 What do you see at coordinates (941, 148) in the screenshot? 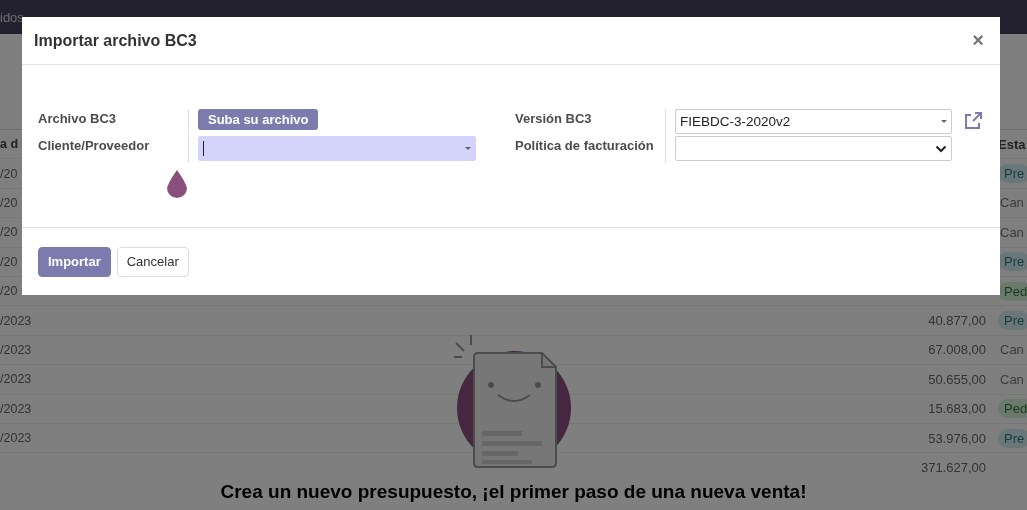
I see `chevron-down-icon` at bounding box center [941, 148].